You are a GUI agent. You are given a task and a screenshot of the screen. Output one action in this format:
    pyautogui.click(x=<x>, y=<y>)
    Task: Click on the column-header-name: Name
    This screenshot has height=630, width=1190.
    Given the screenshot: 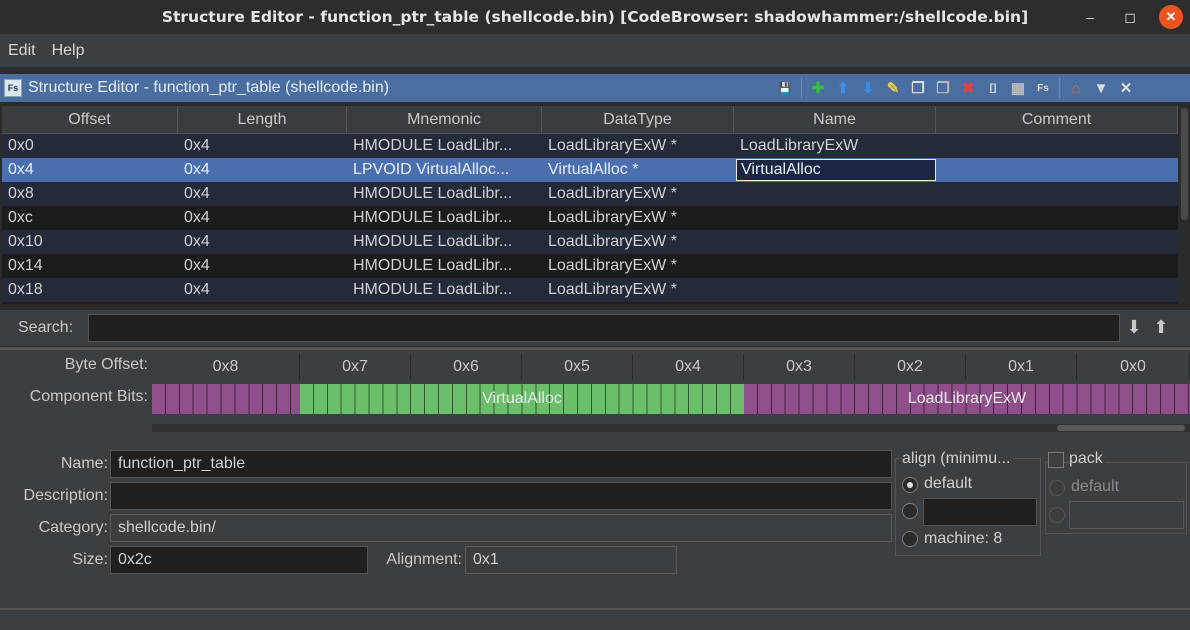 What is the action you would take?
    pyautogui.click(x=835, y=120)
    